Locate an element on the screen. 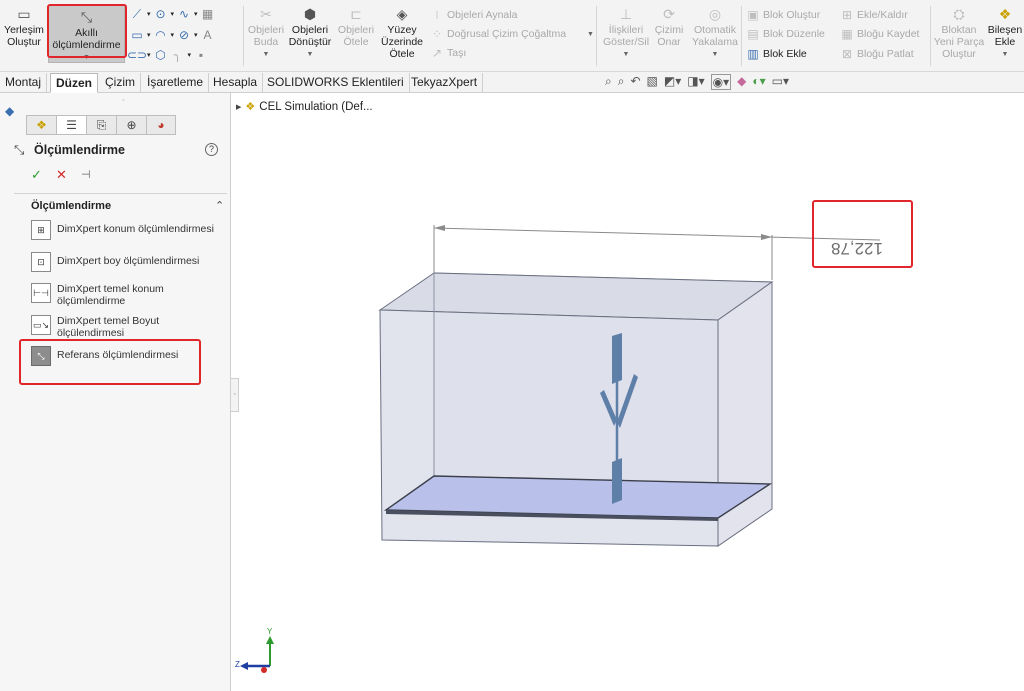 The height and width of the screenshot is (691, 1024). dimxpert-location-icon: ⊞ is located at coordinates (41, 230).